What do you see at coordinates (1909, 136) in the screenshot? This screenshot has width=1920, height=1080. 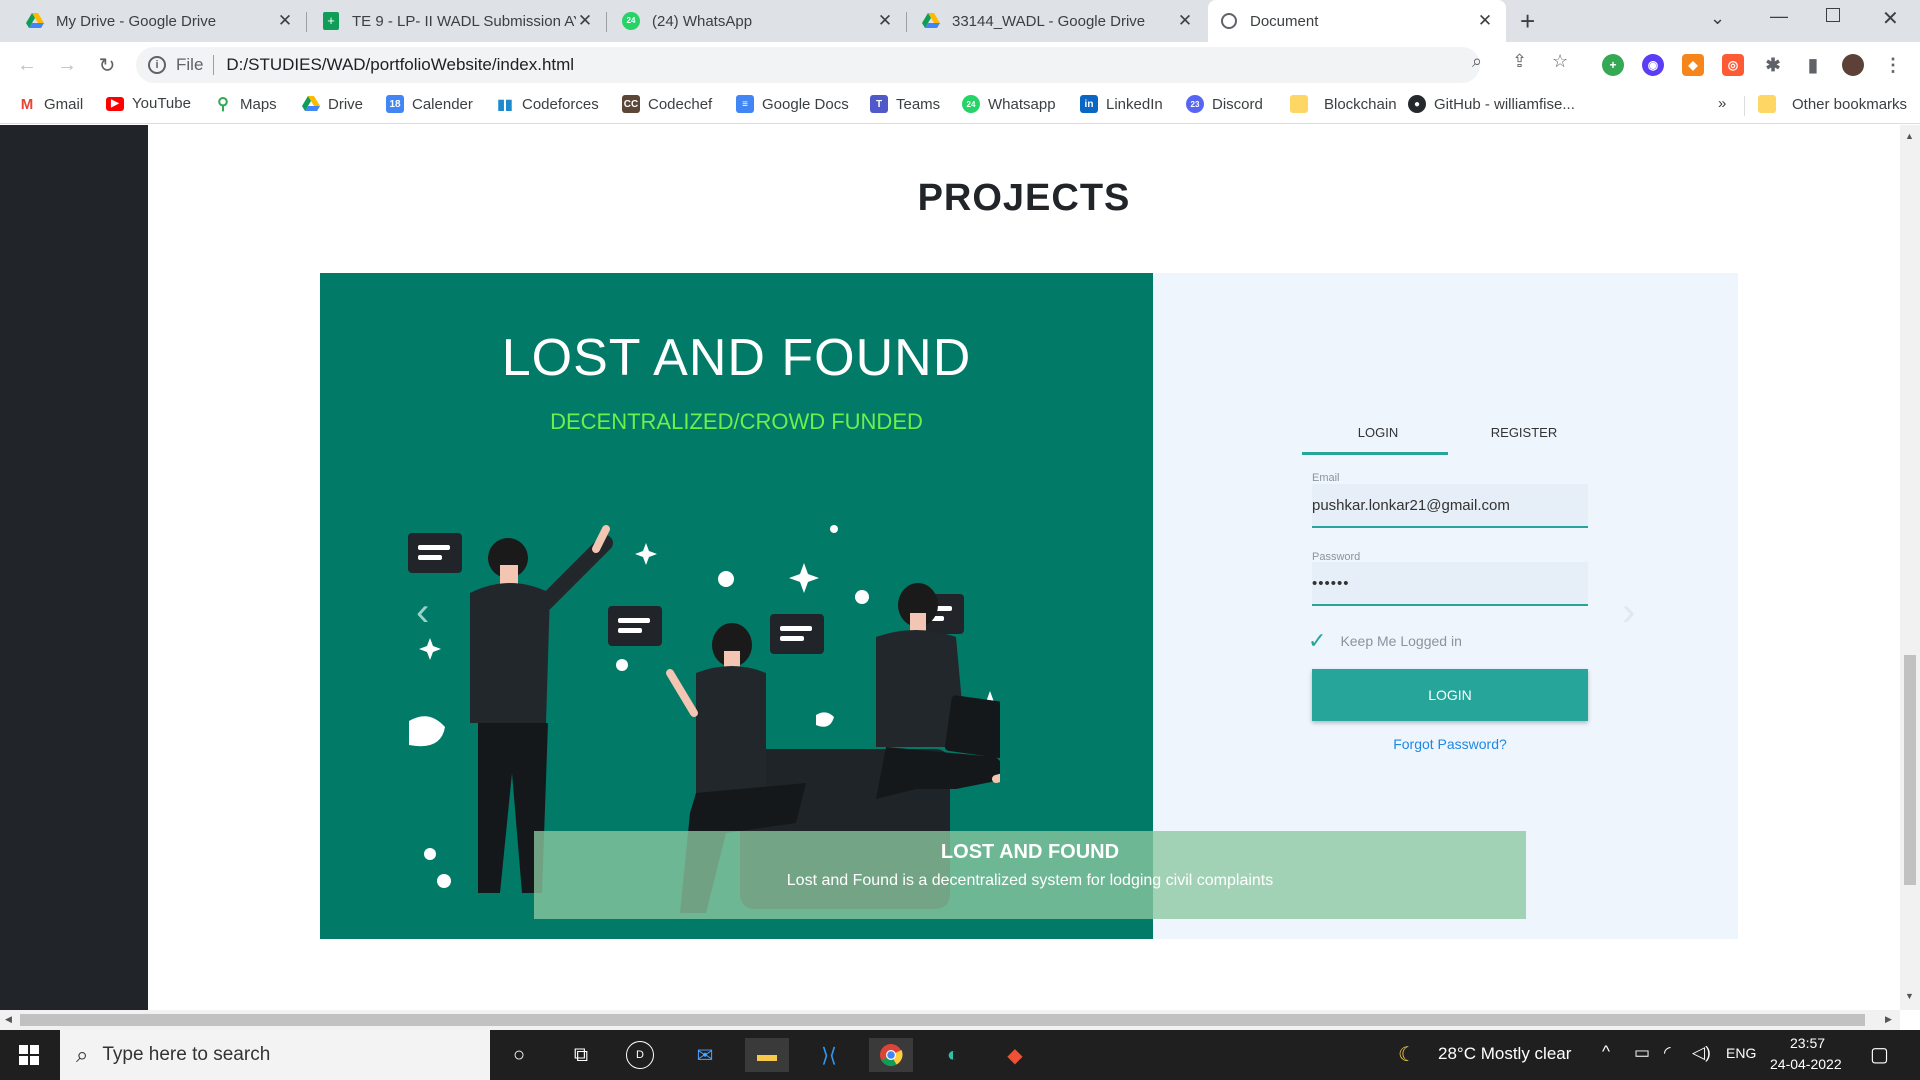 I see `scroll-up-arrow-icon: ▲` at bounding box center [1909, 136].